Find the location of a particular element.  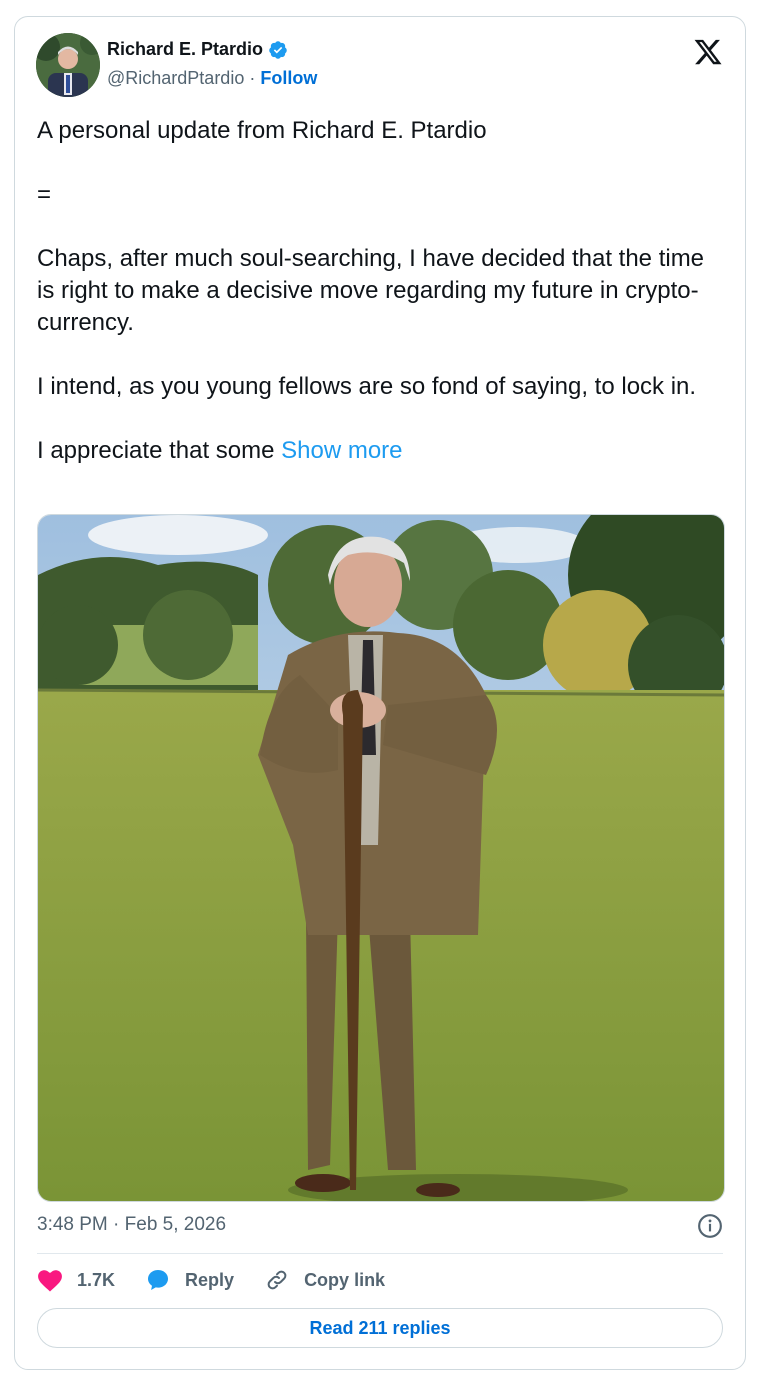

heart-icon is located at coordinates (50, 1281).